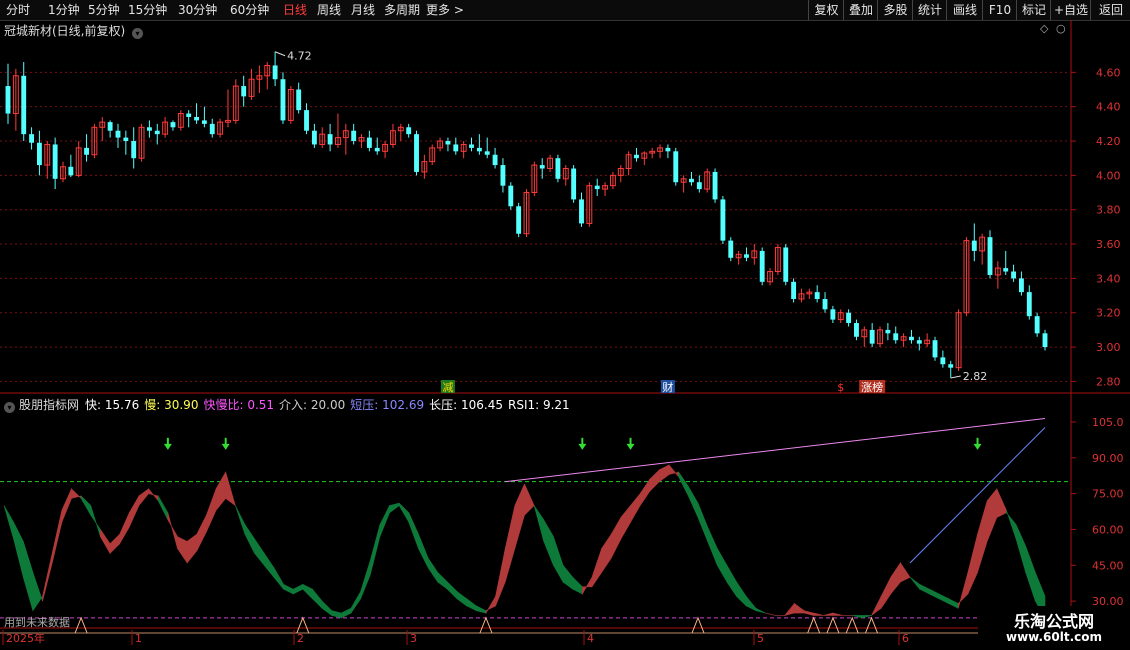 The width and height of the screenshot is (1130, 650). Describe the element at coordinates (775, 450) in the screenshot. I see `long-resistance-line` at that location.